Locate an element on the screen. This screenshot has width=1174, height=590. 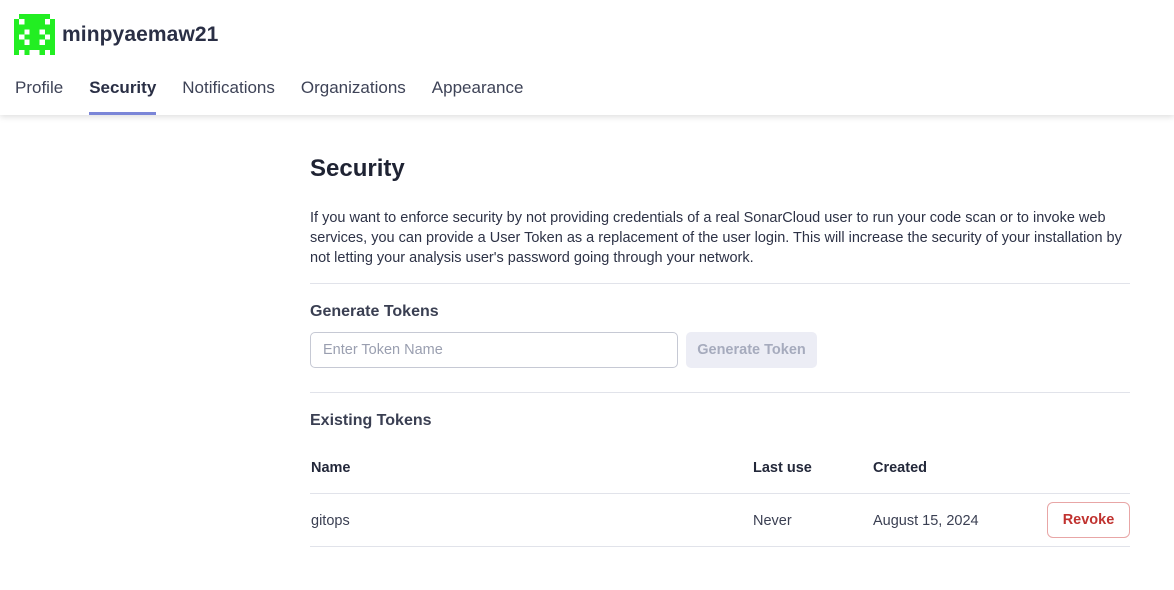
column-header-created: Created is located at coordinates (900, 468).